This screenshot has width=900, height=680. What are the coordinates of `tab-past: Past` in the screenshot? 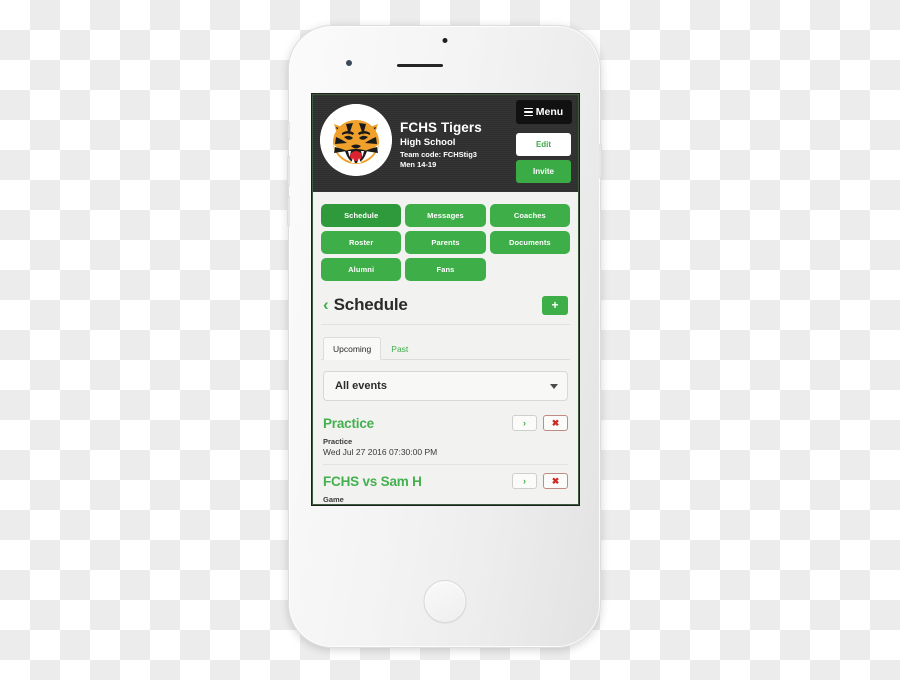 It's located at (399, 348).